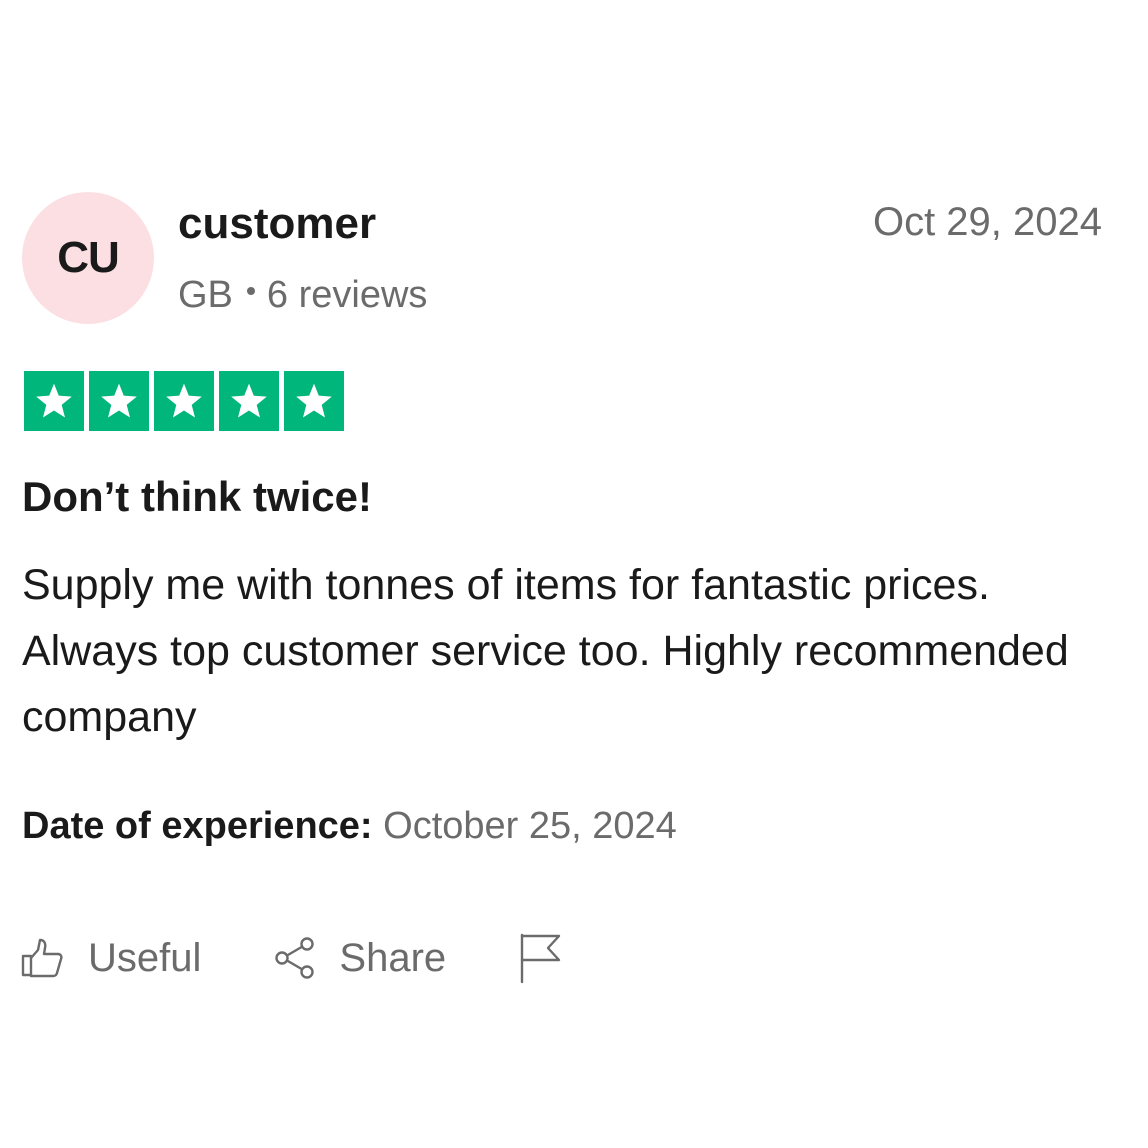 This screenshot has width=1148, height=1148. I want to click on posted-date: Oct 29, 2024, so click(987, 222).